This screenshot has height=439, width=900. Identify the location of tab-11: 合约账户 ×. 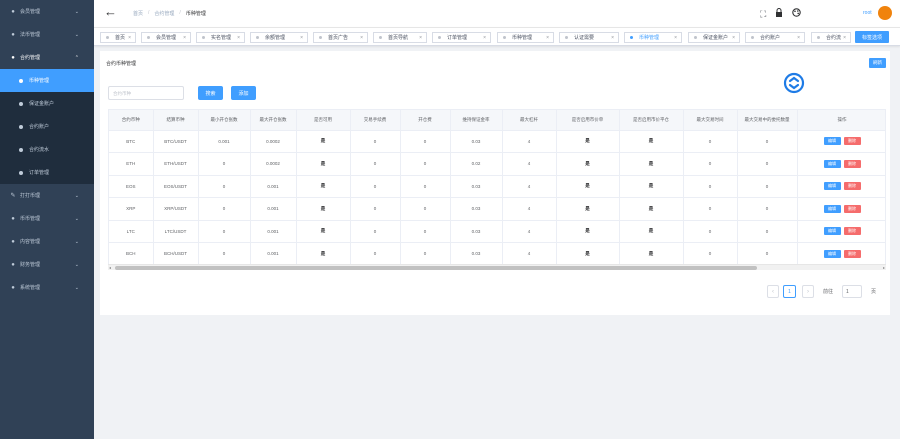
(775, 37).